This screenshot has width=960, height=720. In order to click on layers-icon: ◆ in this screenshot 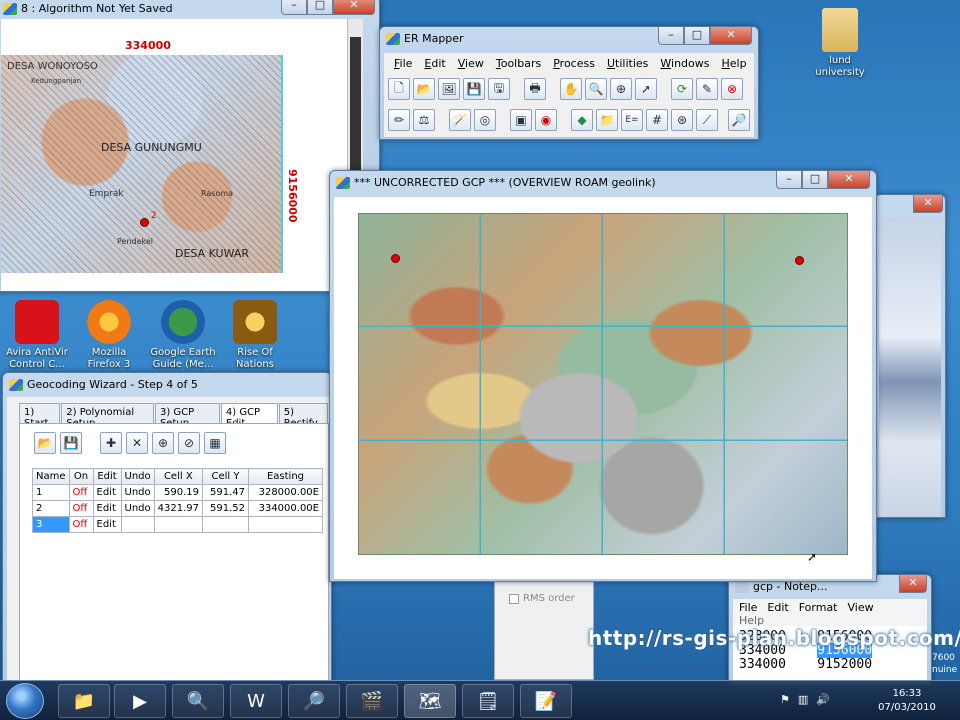, I will do `click(582, 120)`.